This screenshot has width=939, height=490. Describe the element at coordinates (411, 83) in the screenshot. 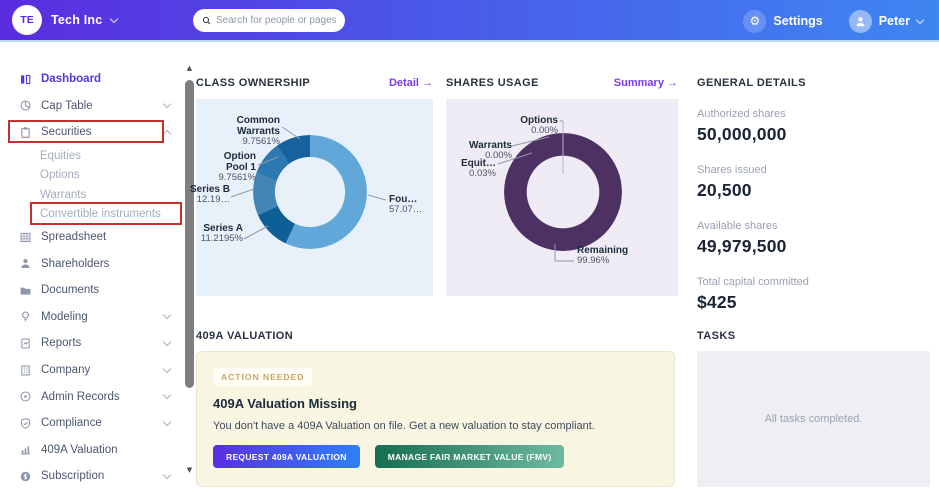

I see `class-ownership-detail-link: Detail →` at that location.